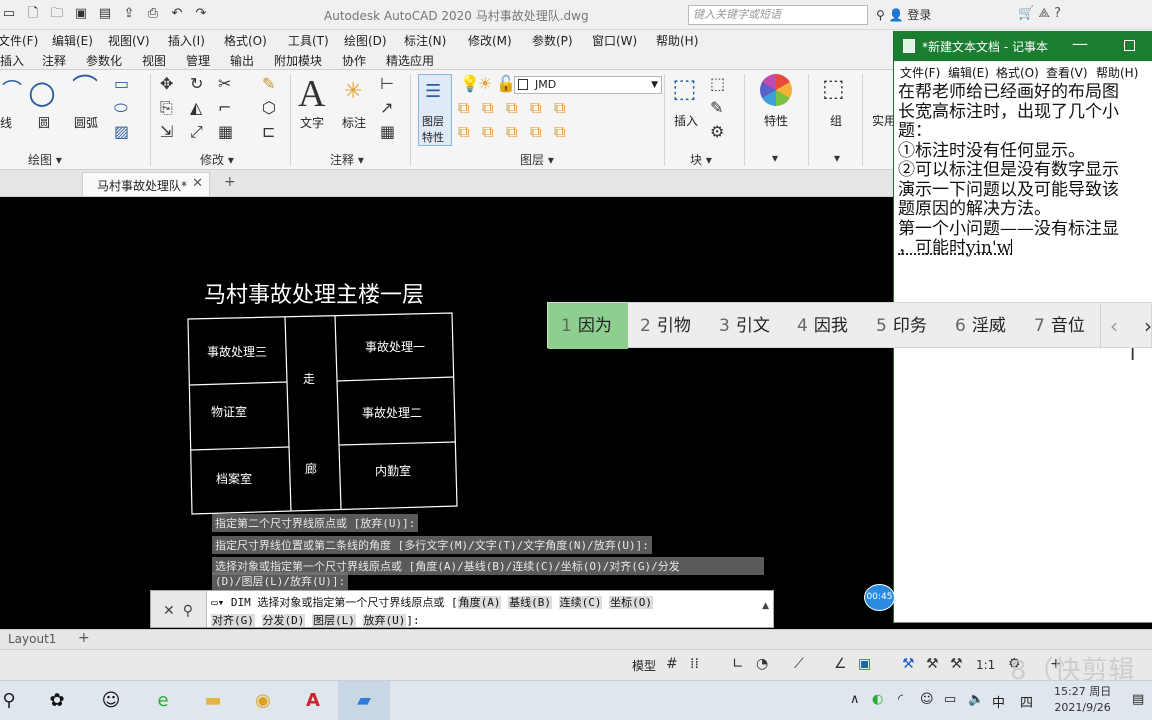 Image resolution: width=1152 pixels, height=720 pixels. Describe the element at coordinates (334, 620) in the screenshot. I see `option-layer: 图层(L)` at that location.